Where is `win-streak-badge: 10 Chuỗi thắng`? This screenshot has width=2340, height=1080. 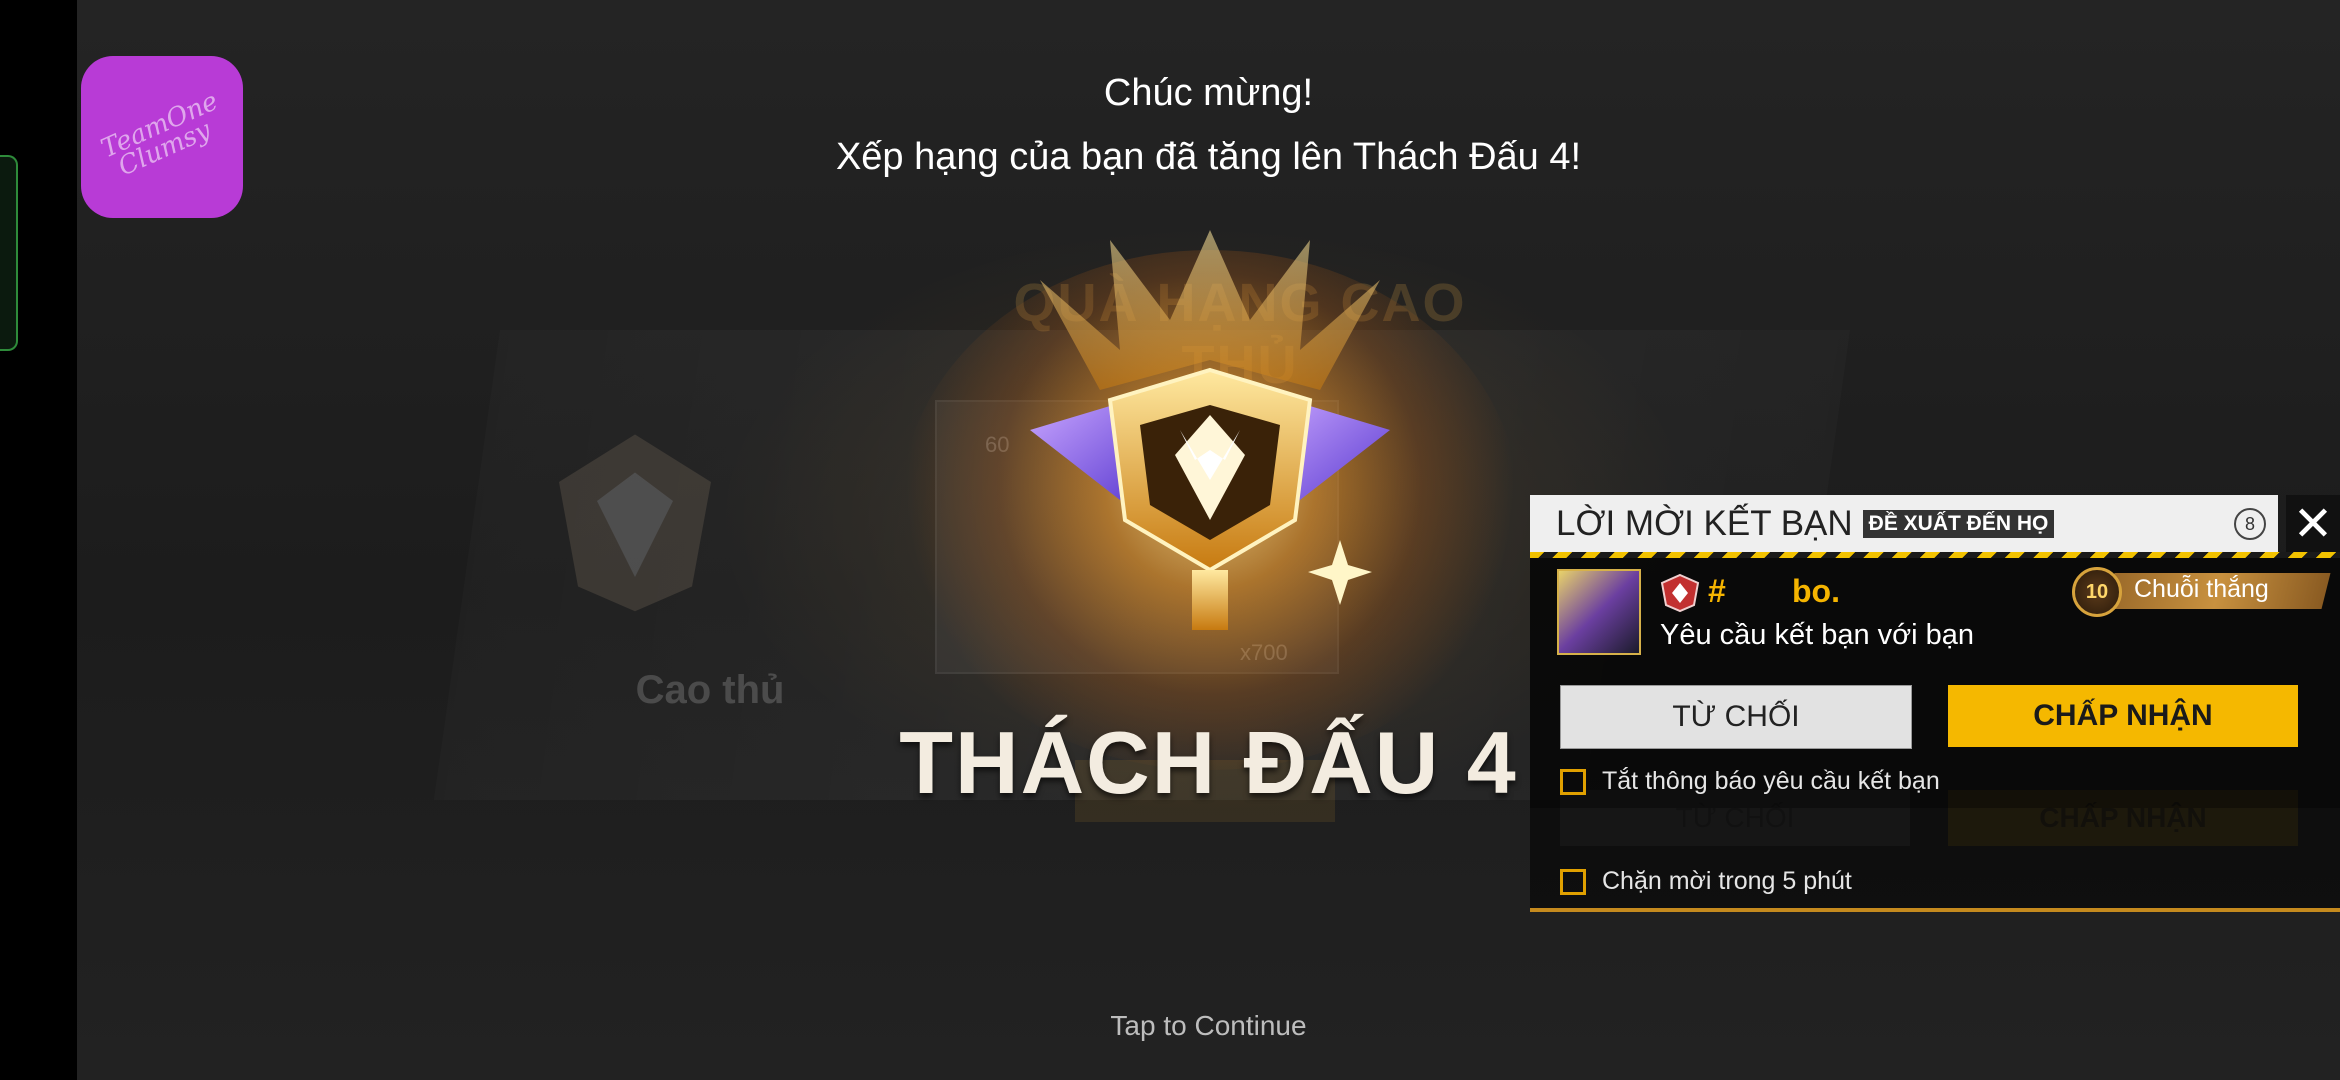
win-streak-badge: 10 Chuỗi thắng is located at coordinates (2205, 592).